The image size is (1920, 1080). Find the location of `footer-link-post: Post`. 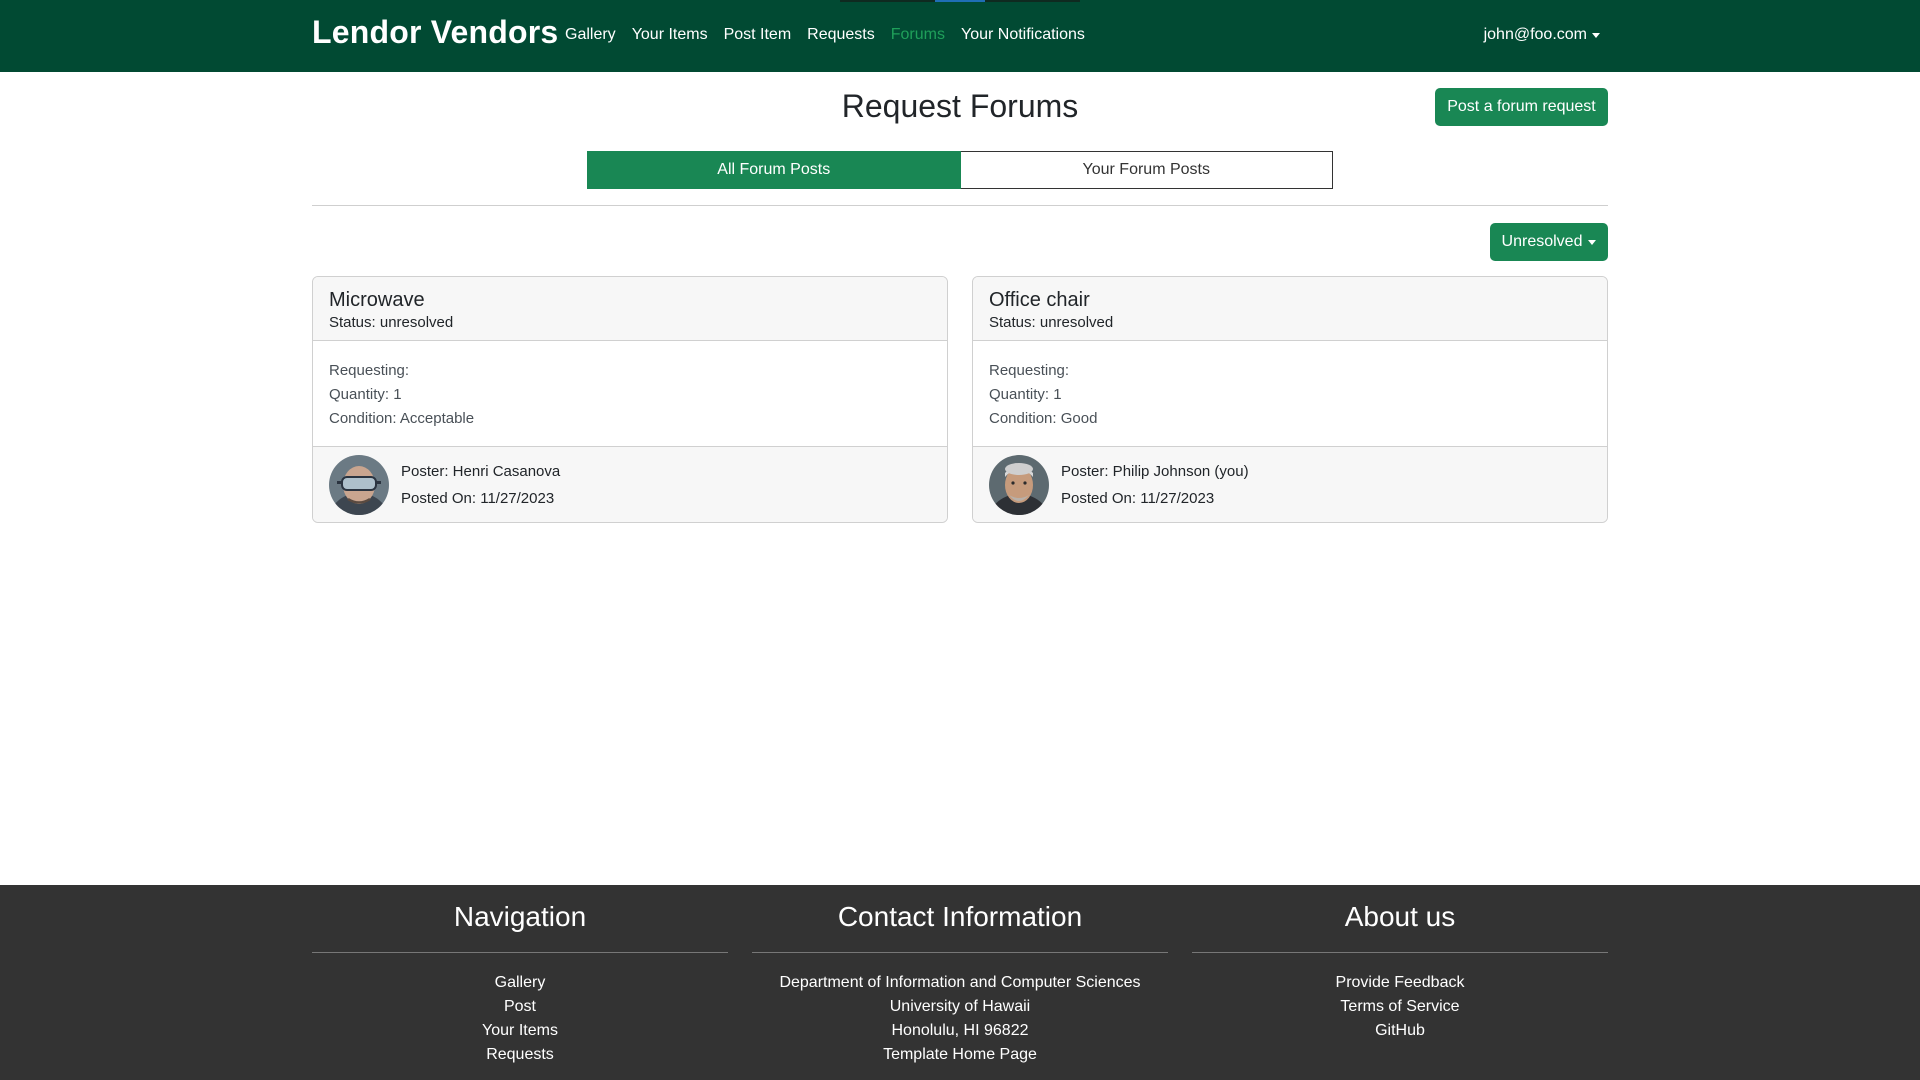

footer-link-post: Post is located at coordinates (520, 1007).